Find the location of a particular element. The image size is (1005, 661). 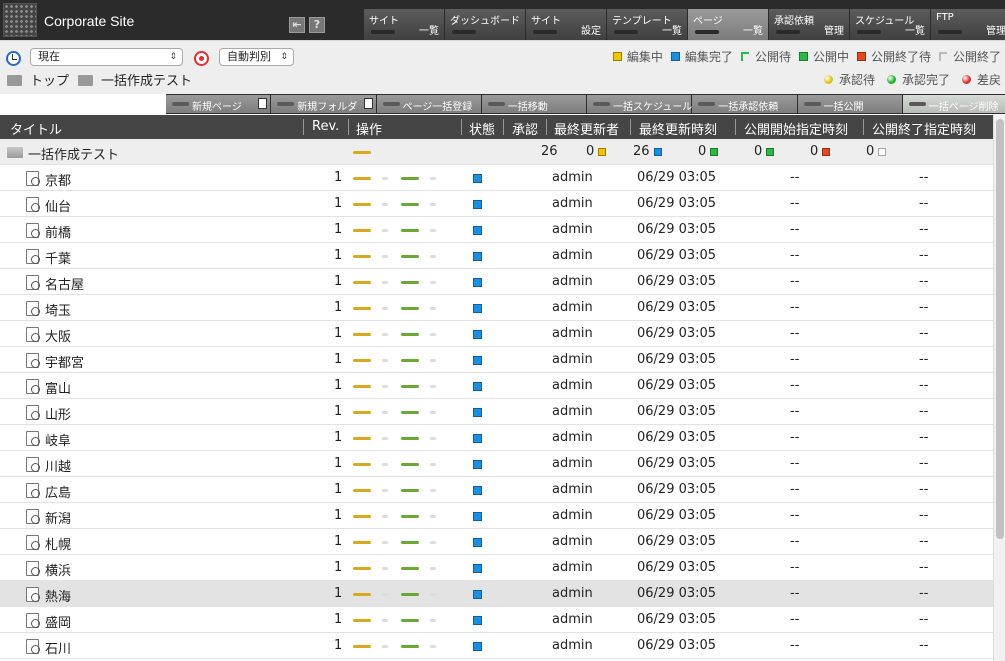

table-row: 千葉 1 admin 06/29 03:05 -- -- is located at coordinates (496, 256).